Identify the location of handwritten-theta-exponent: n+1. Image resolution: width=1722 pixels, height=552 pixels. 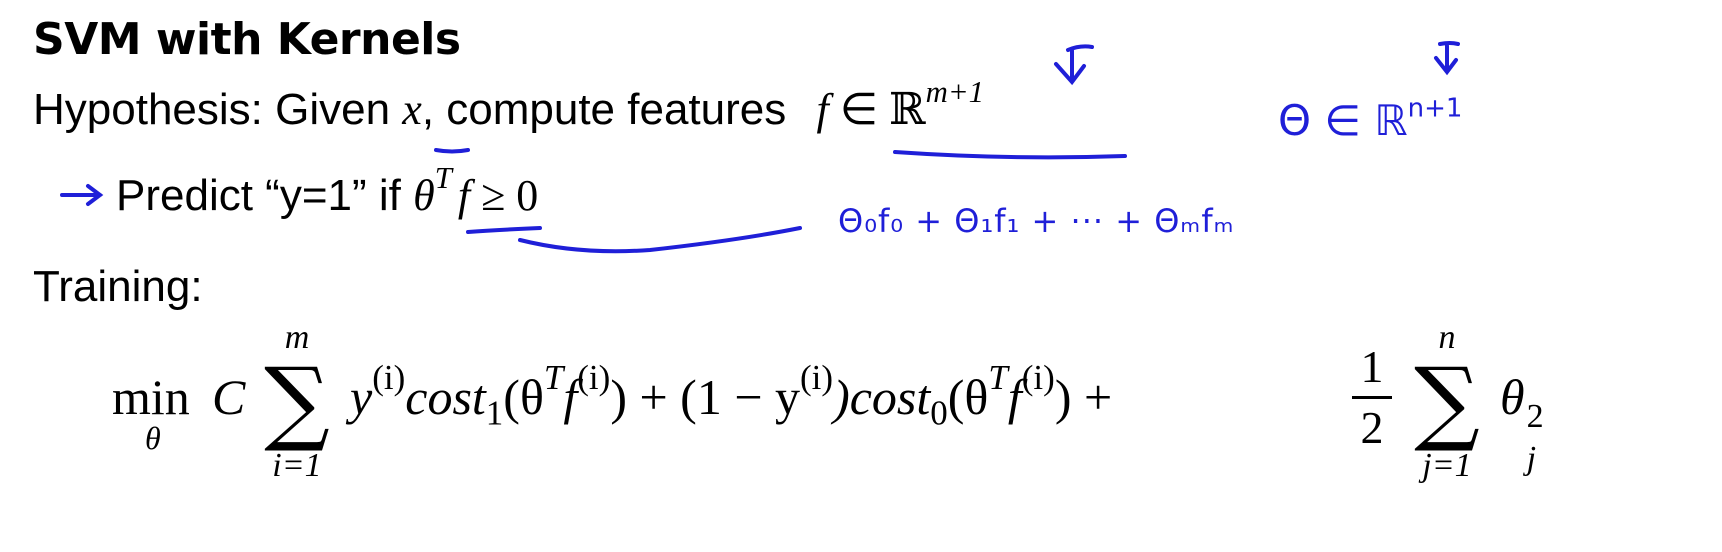
(1435, 108).